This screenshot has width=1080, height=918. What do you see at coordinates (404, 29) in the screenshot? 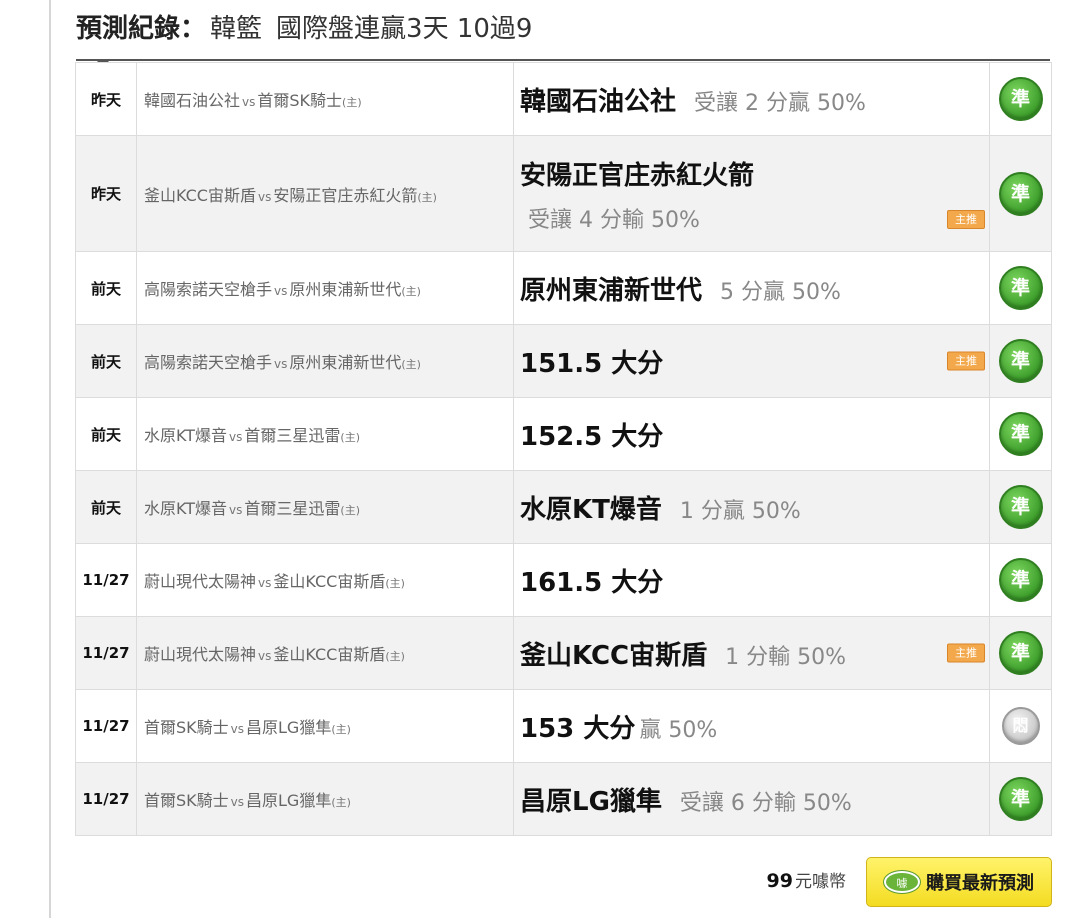
I see `title-summary: 國際盤連贏3天 10過9` at bounding box center [404, 29].